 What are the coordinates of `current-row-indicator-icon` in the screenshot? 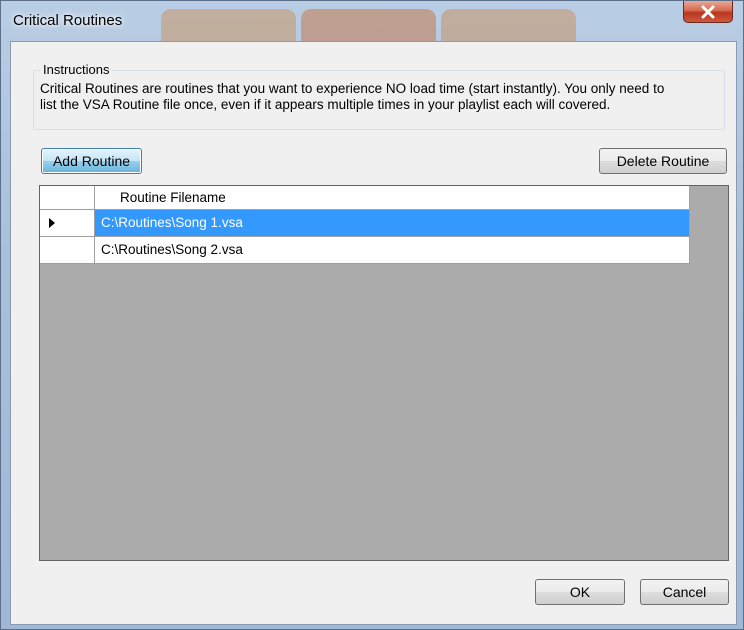 It's located at (52, 223).